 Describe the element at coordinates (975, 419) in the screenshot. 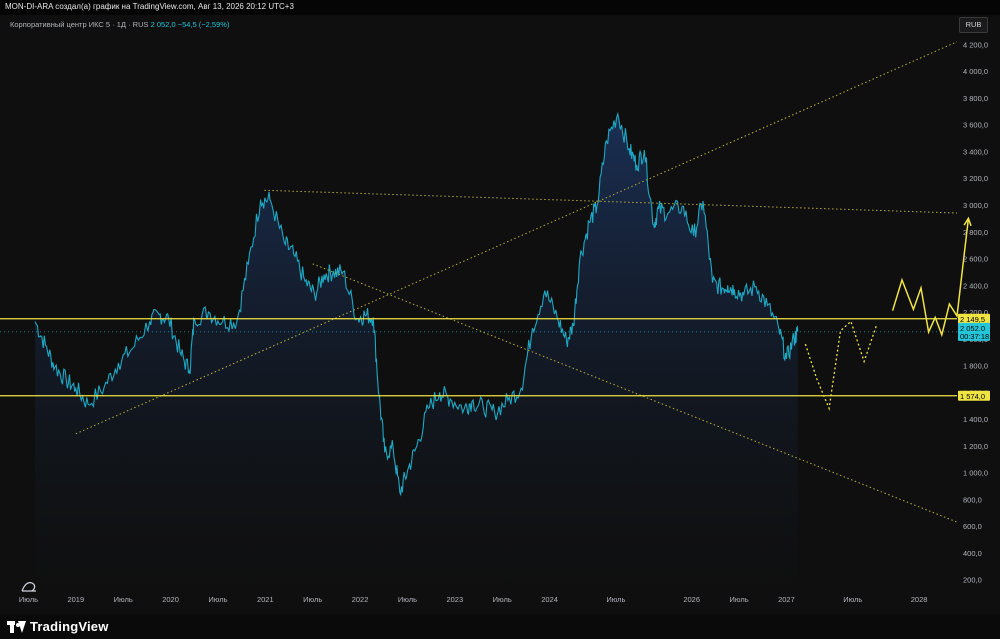

I see `y-tick-label: 1 400,0` at that location.